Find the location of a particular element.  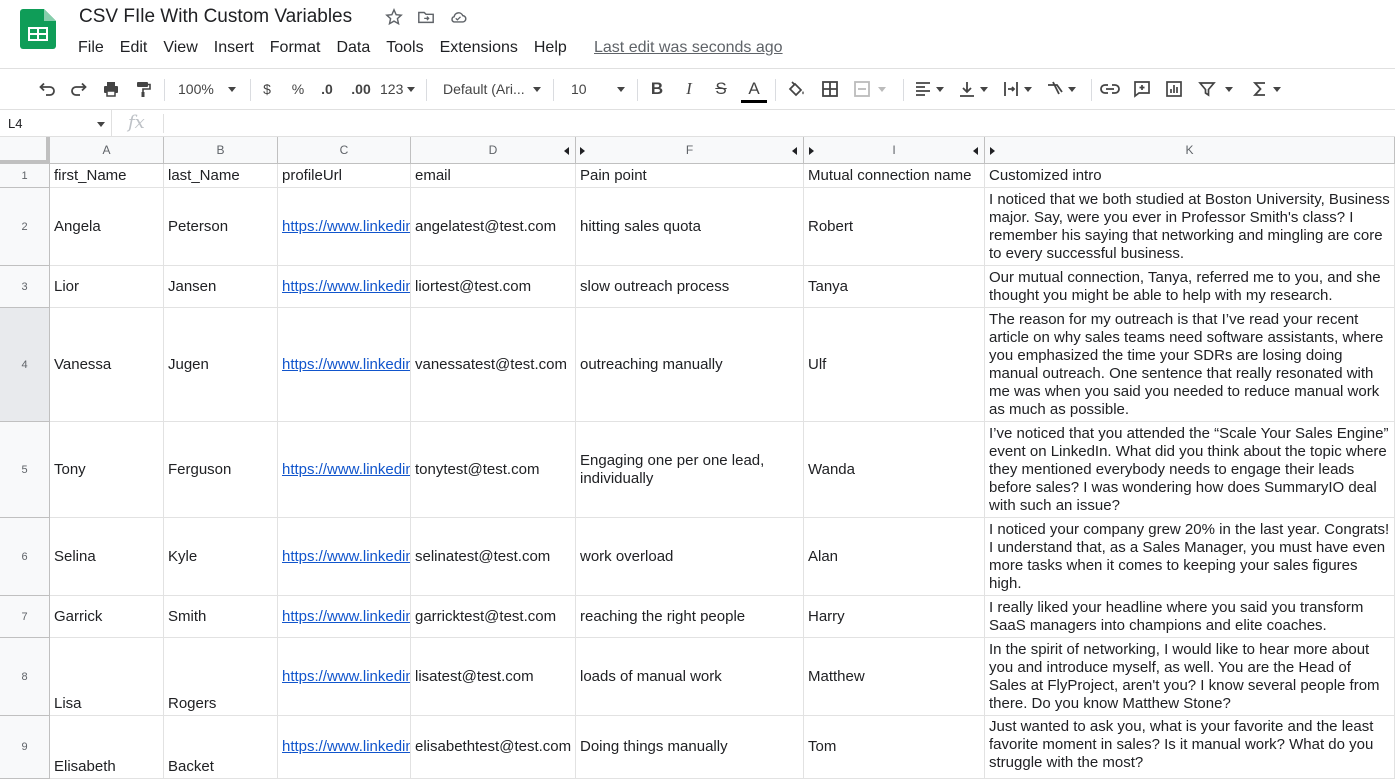

table-cell: Angela is located at coordinates (107, 227).